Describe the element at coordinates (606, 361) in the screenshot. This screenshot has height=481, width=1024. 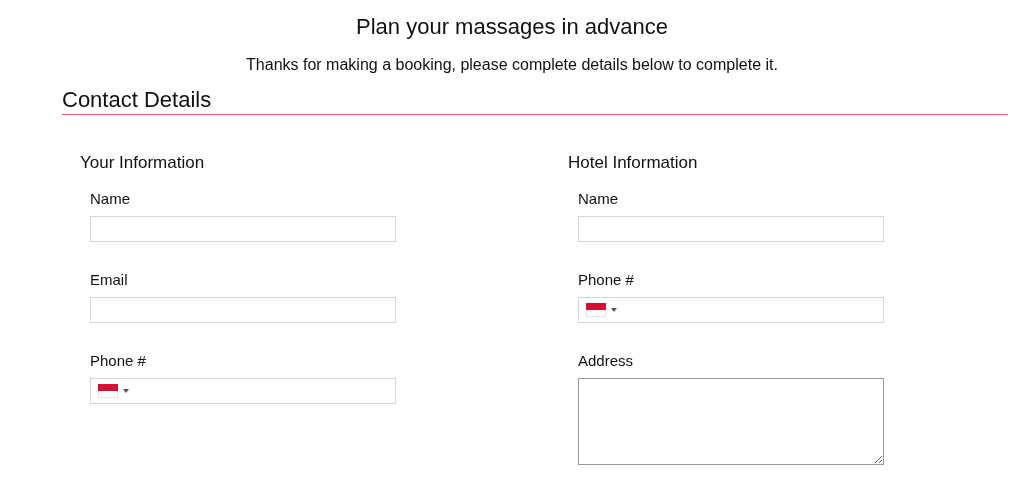
I see `field-label: Address` at that location.